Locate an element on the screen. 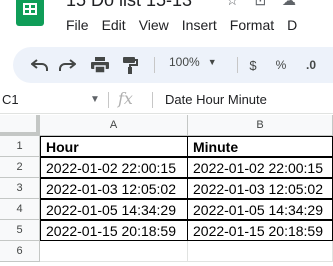 The width and height of the screenshot is (333, 266). decrease-decimal-button: .0 is located at coordinates (311, 65).